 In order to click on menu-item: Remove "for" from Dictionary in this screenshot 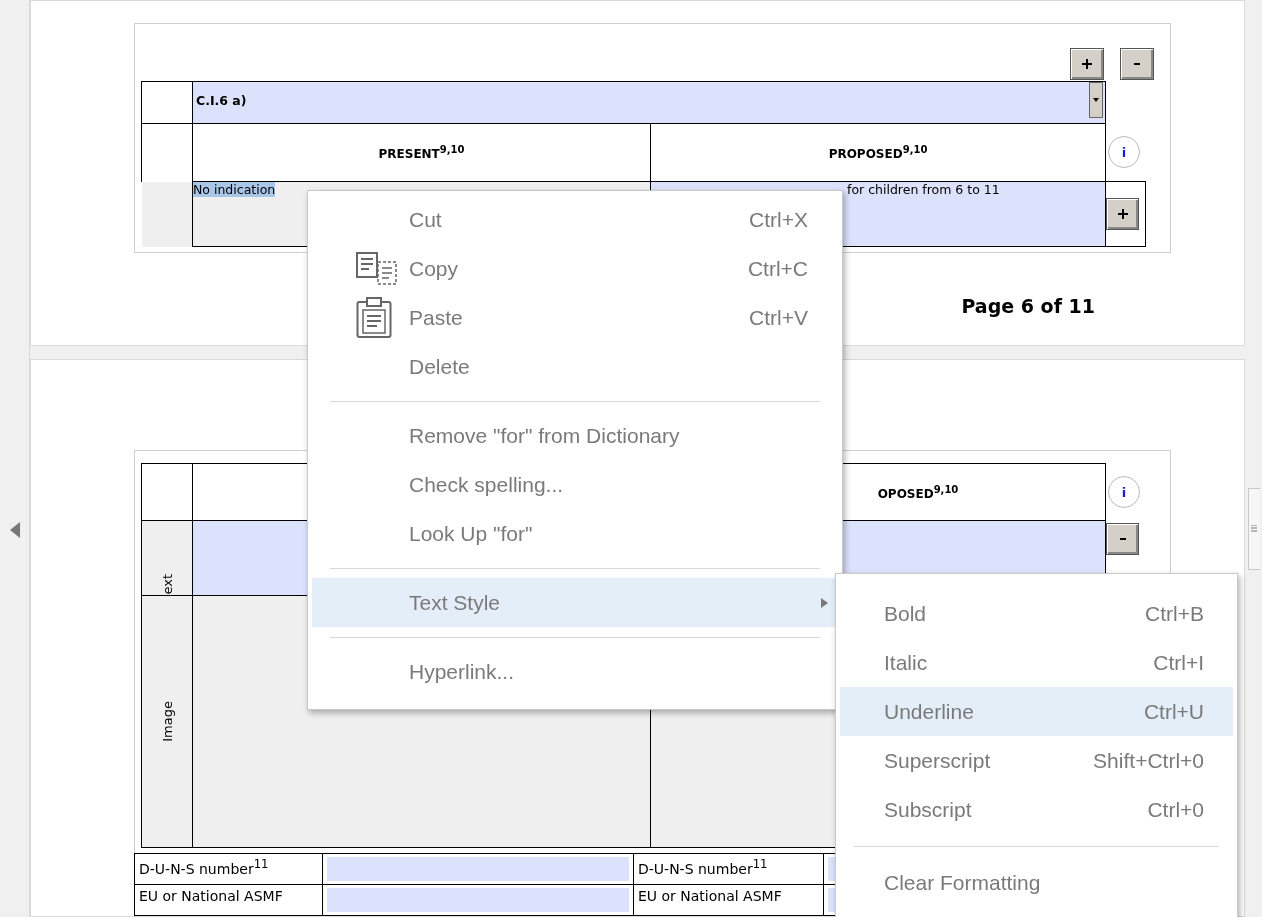, I will do `click(575, 435)`.